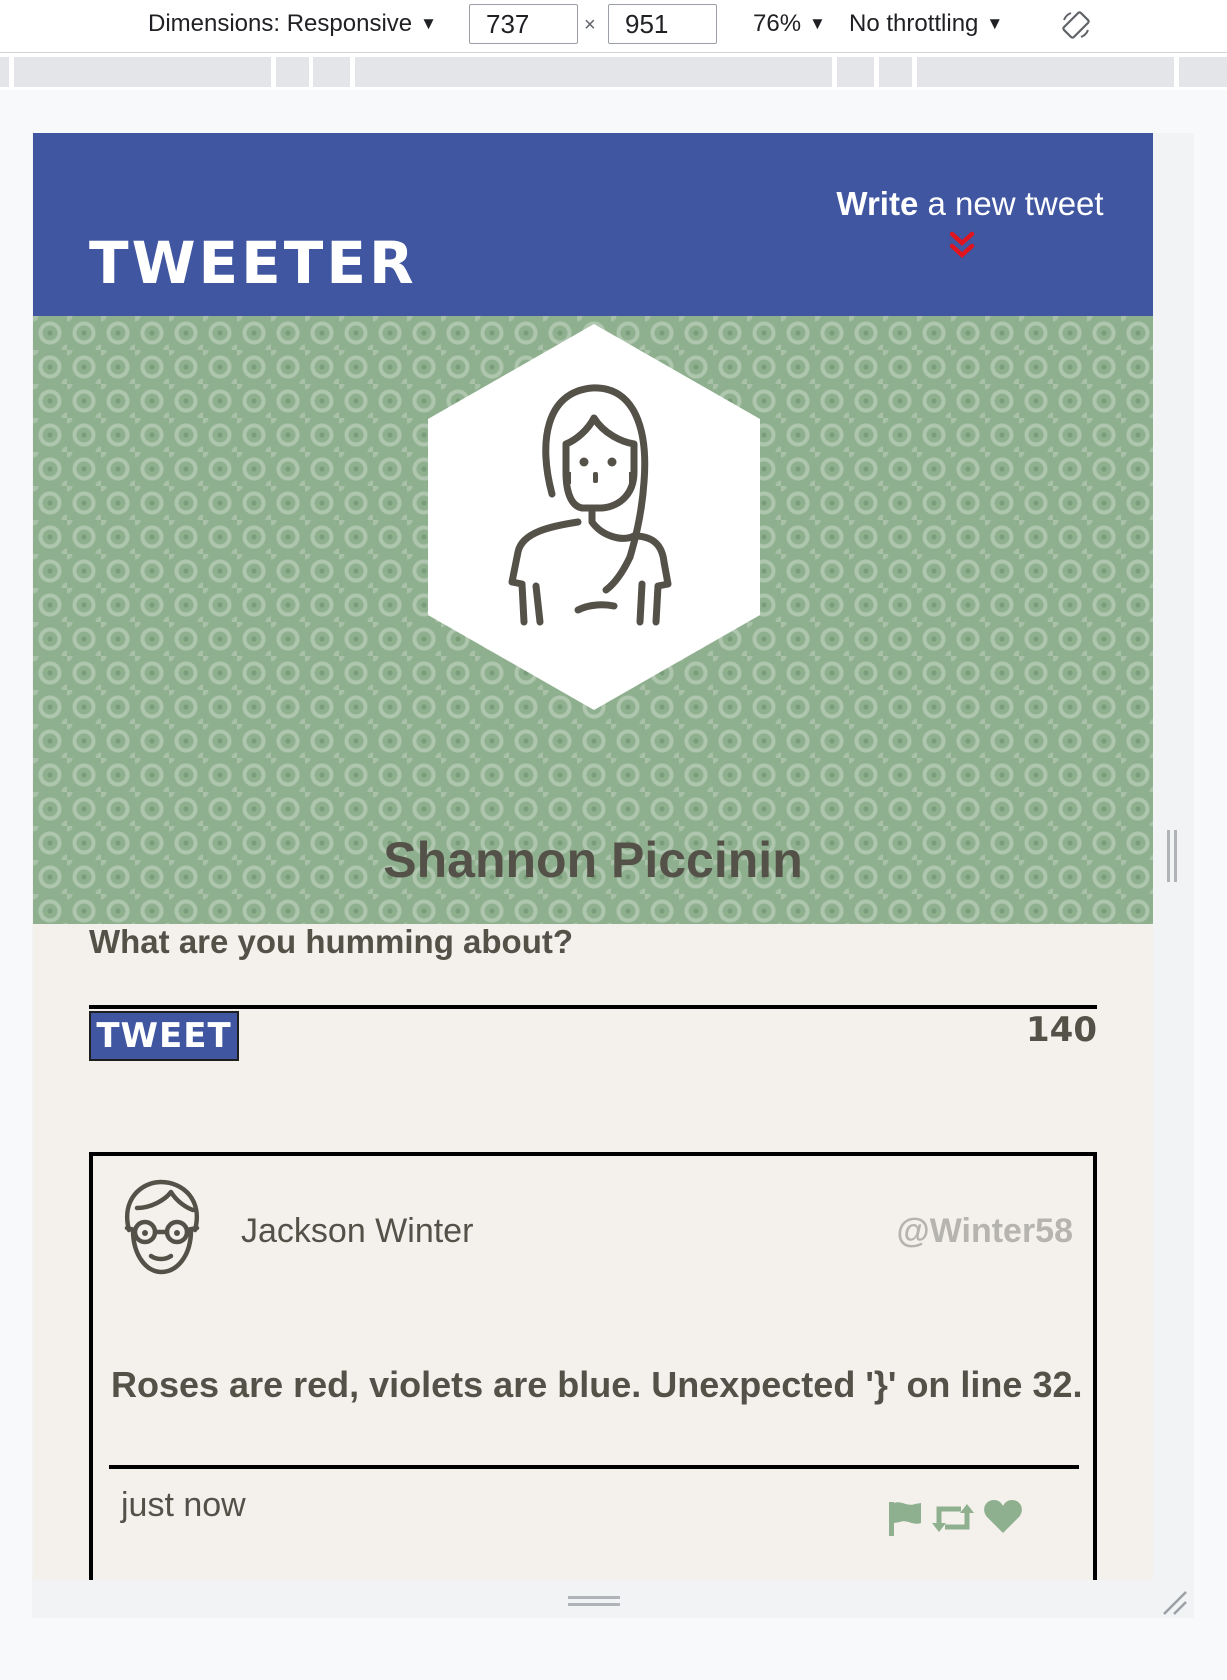  I want to click on tweet-actions, so click(962, 1519).